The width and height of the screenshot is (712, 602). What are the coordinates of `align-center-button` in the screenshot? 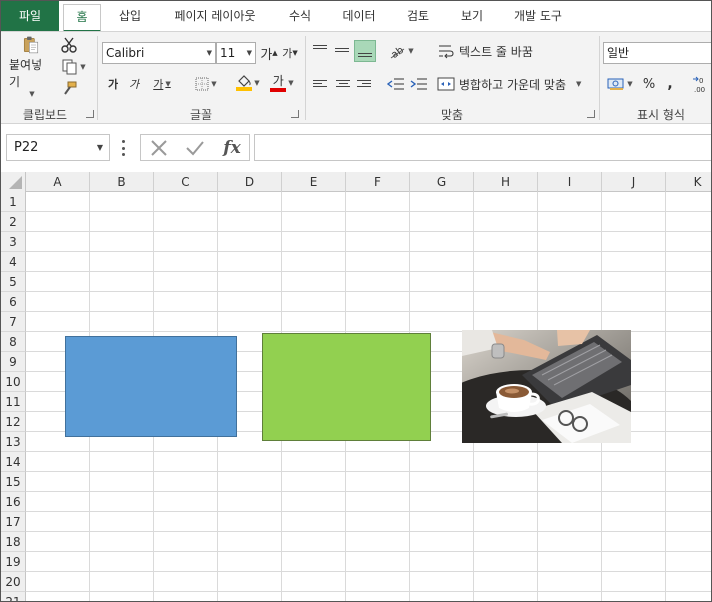 It's located at (343, 84).